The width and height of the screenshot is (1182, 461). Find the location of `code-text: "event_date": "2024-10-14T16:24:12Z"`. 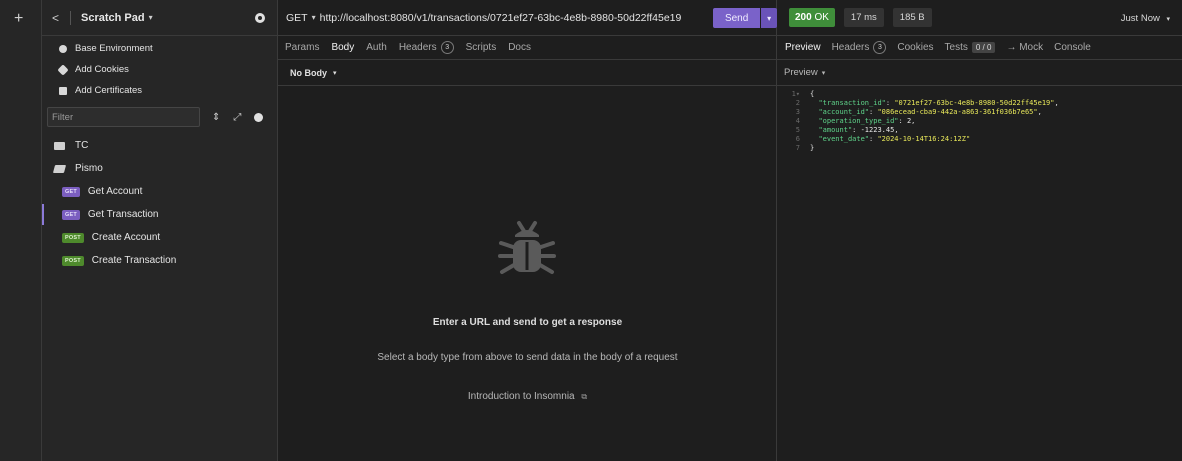

code-text: "event_date": "2024-10-14T16:24:12Z" is located at coordinates (894, 139).